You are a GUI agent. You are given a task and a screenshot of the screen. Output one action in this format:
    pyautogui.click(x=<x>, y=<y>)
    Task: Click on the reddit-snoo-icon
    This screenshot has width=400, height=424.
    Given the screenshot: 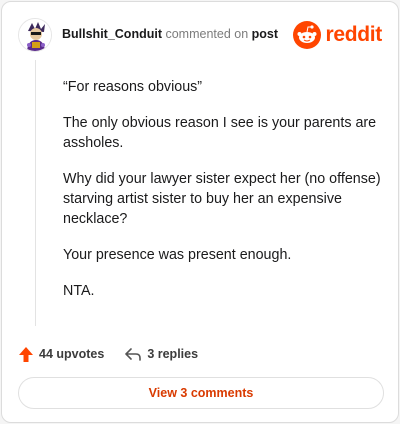 What is the action you would take?
    pyautogui.click(x=307, y=35)
    